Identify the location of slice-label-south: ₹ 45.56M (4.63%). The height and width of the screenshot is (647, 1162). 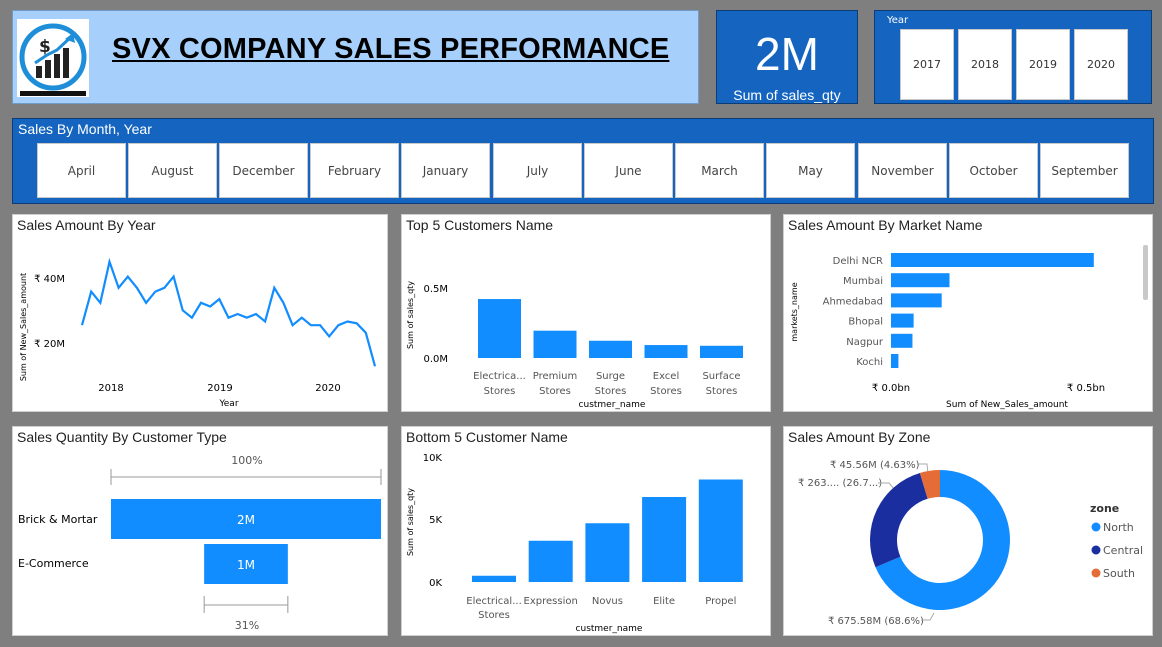
(875, 465).